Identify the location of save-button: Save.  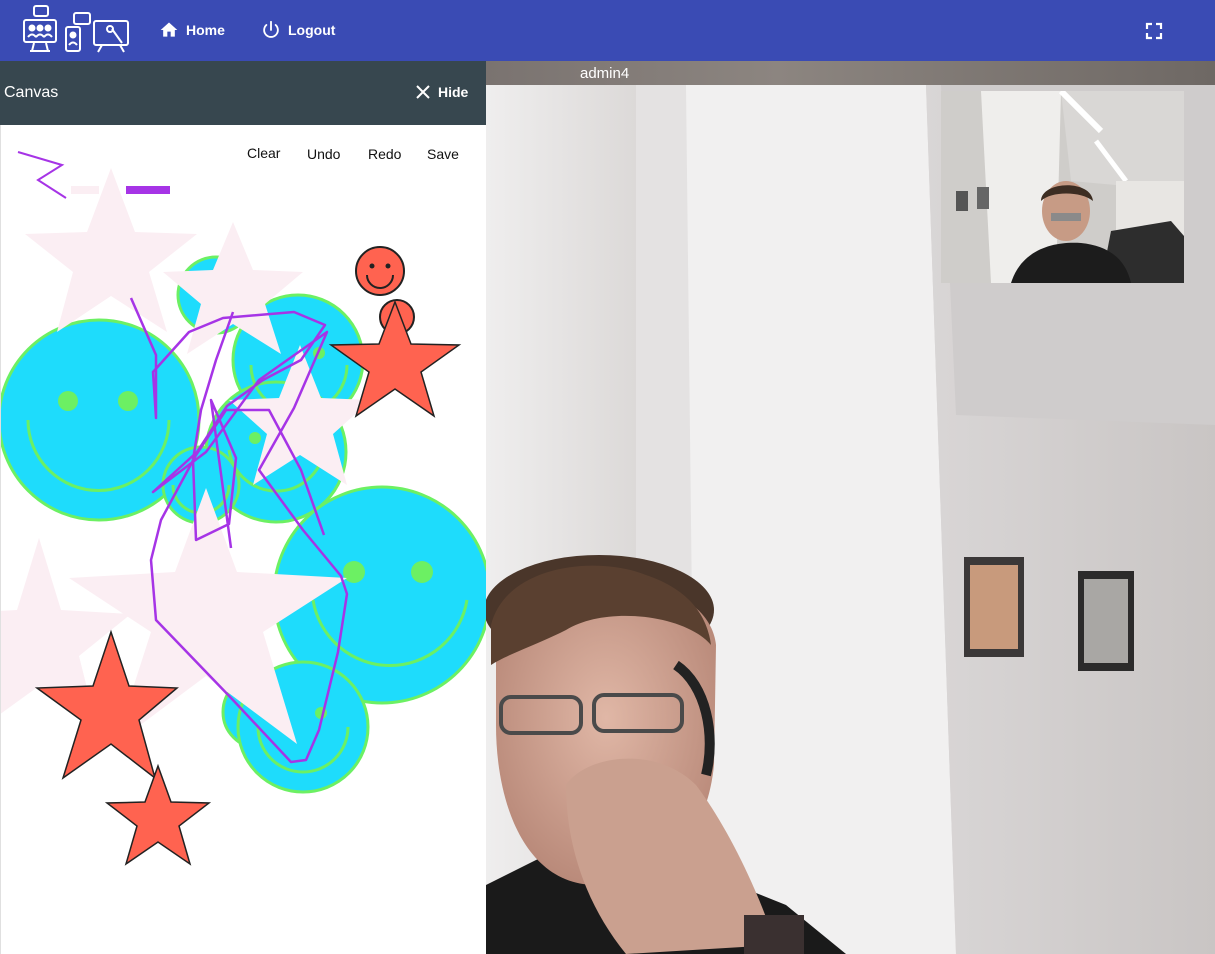
(443, 154).